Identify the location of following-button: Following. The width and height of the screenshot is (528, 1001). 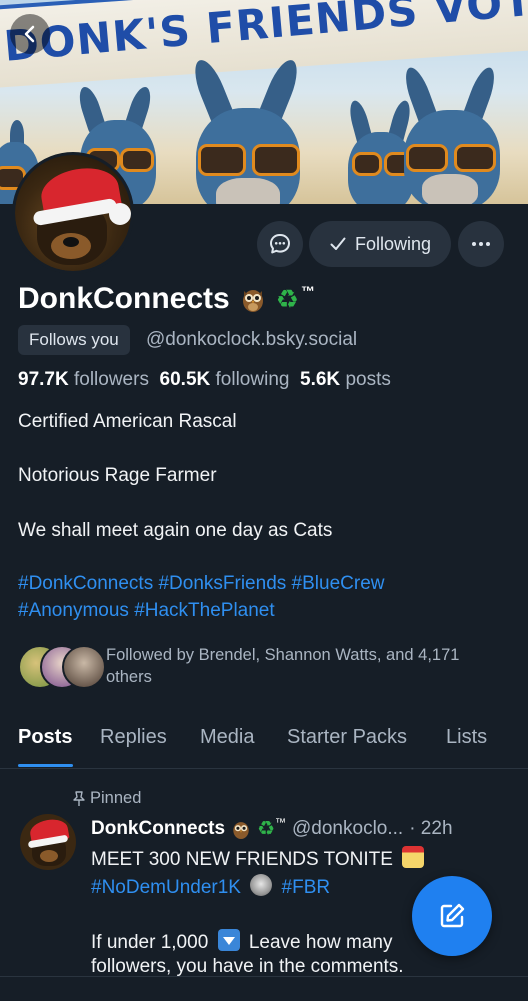
(380, 244).